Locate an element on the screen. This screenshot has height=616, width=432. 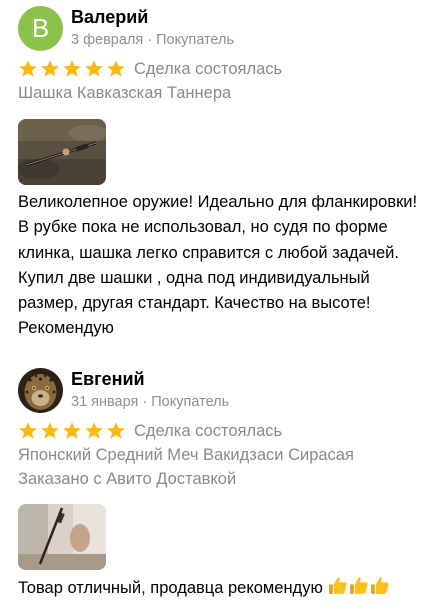
leopard-avatar-image is located at coordinates (40, 390).